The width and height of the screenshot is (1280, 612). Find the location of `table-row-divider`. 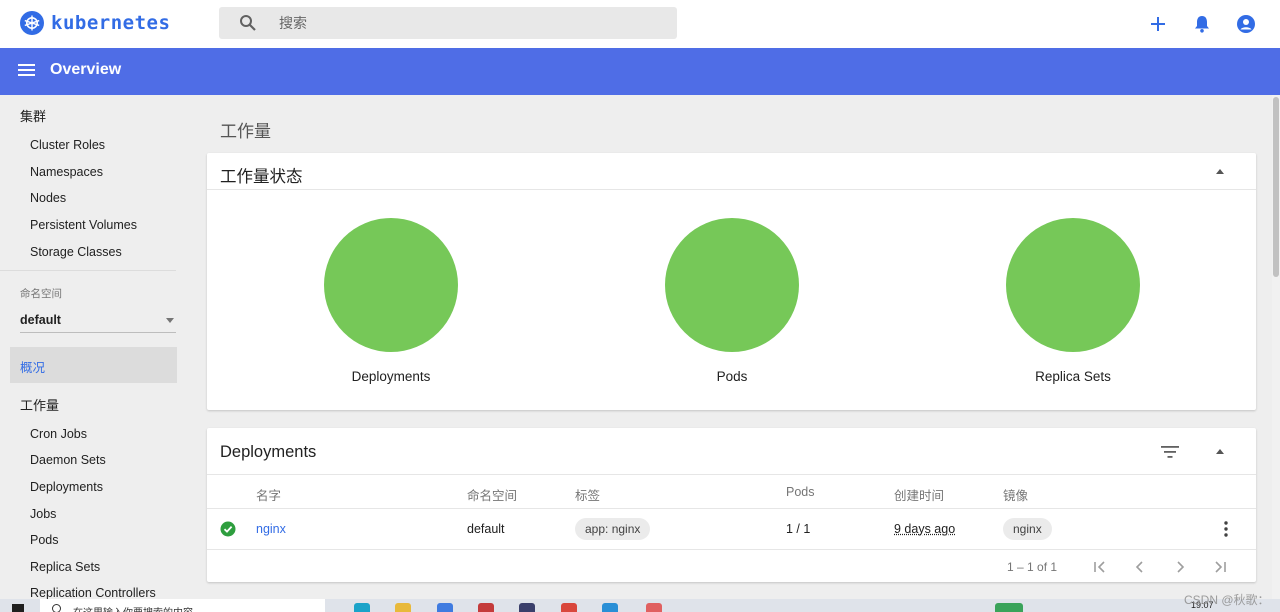

table-row-divider is located at coordinates (731, 549).